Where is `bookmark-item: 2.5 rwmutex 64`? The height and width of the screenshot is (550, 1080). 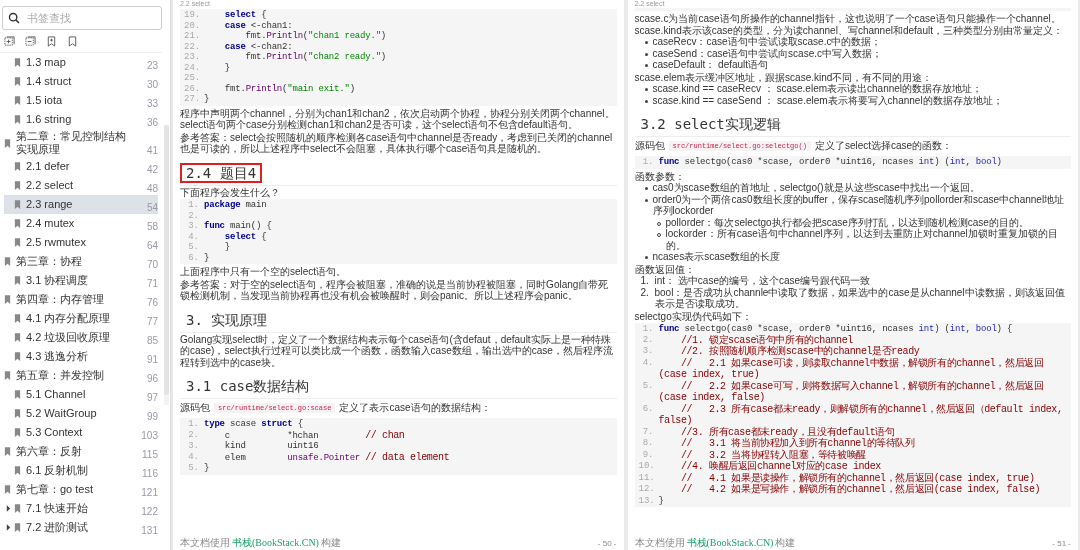
bookmark-item: 2.5 rwmutex 64 is located at coordinates (81, 242).